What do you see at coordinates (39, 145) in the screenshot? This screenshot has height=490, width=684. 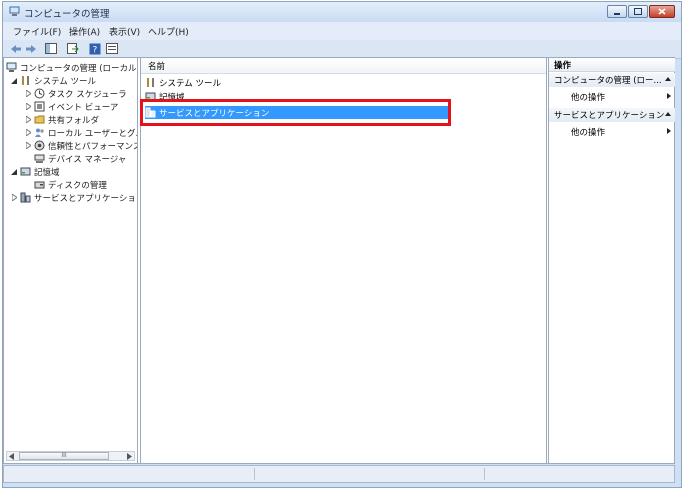 I see `performance-icon` at bounding box center [39, 145].